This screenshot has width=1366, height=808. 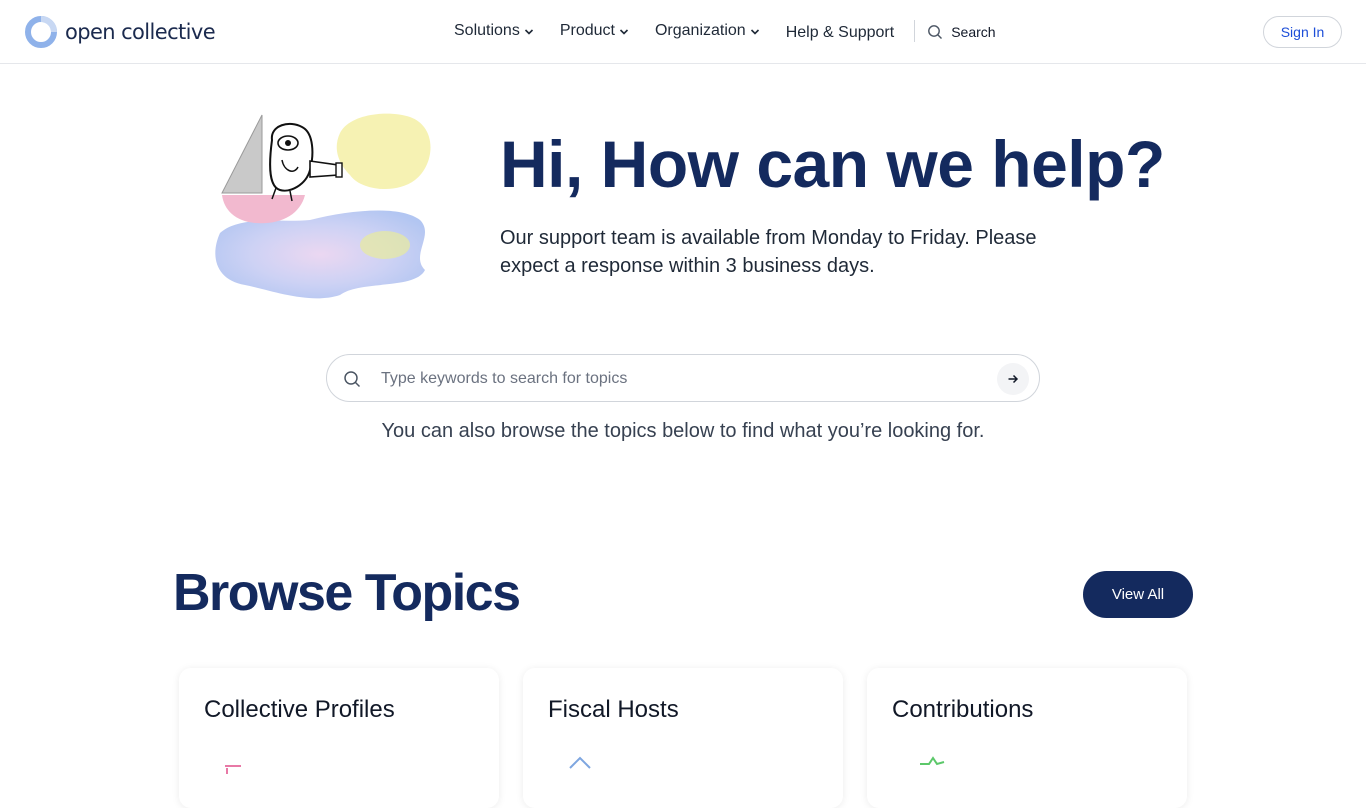 I want to click on sign-in-button: Sign In, so click(x=1302, y=32).